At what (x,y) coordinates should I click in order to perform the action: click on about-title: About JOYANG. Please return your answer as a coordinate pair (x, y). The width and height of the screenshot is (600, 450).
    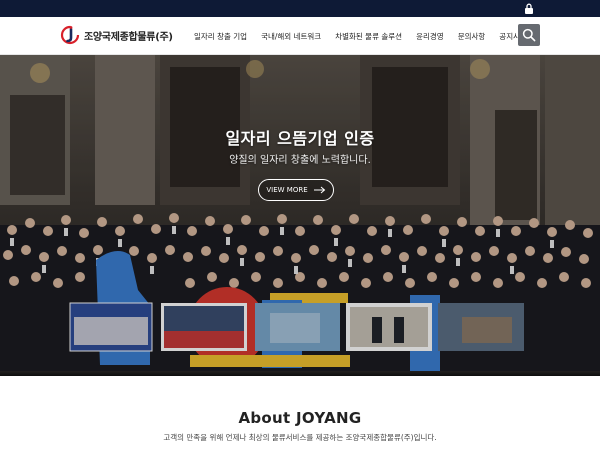
    Looking at the image, I should click on (300, 418).